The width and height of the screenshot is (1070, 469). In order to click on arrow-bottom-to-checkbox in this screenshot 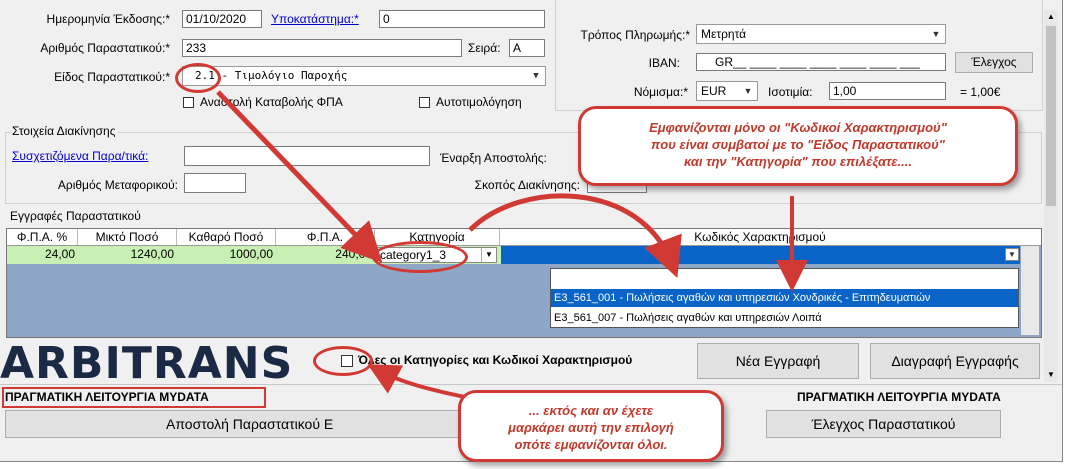, I will do `click(419, 382)`.